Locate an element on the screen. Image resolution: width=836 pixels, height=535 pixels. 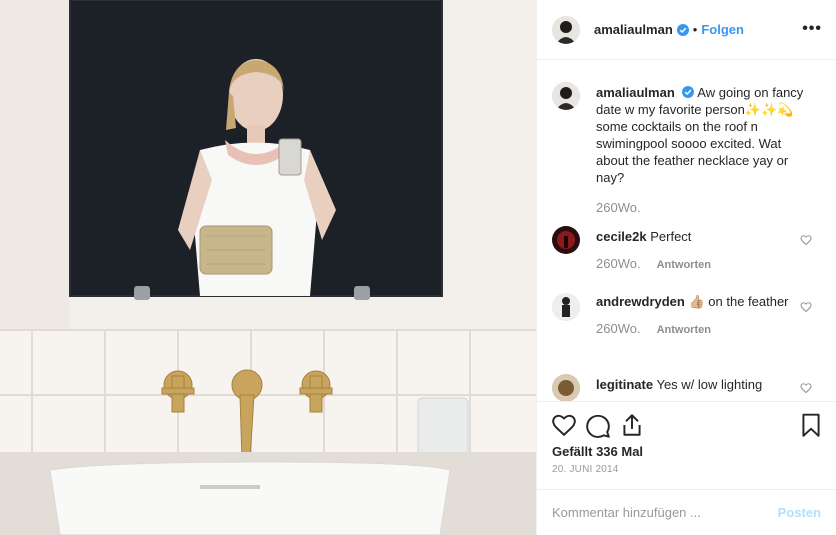
follow-button: Folgen is located at coordinates (722, 29).